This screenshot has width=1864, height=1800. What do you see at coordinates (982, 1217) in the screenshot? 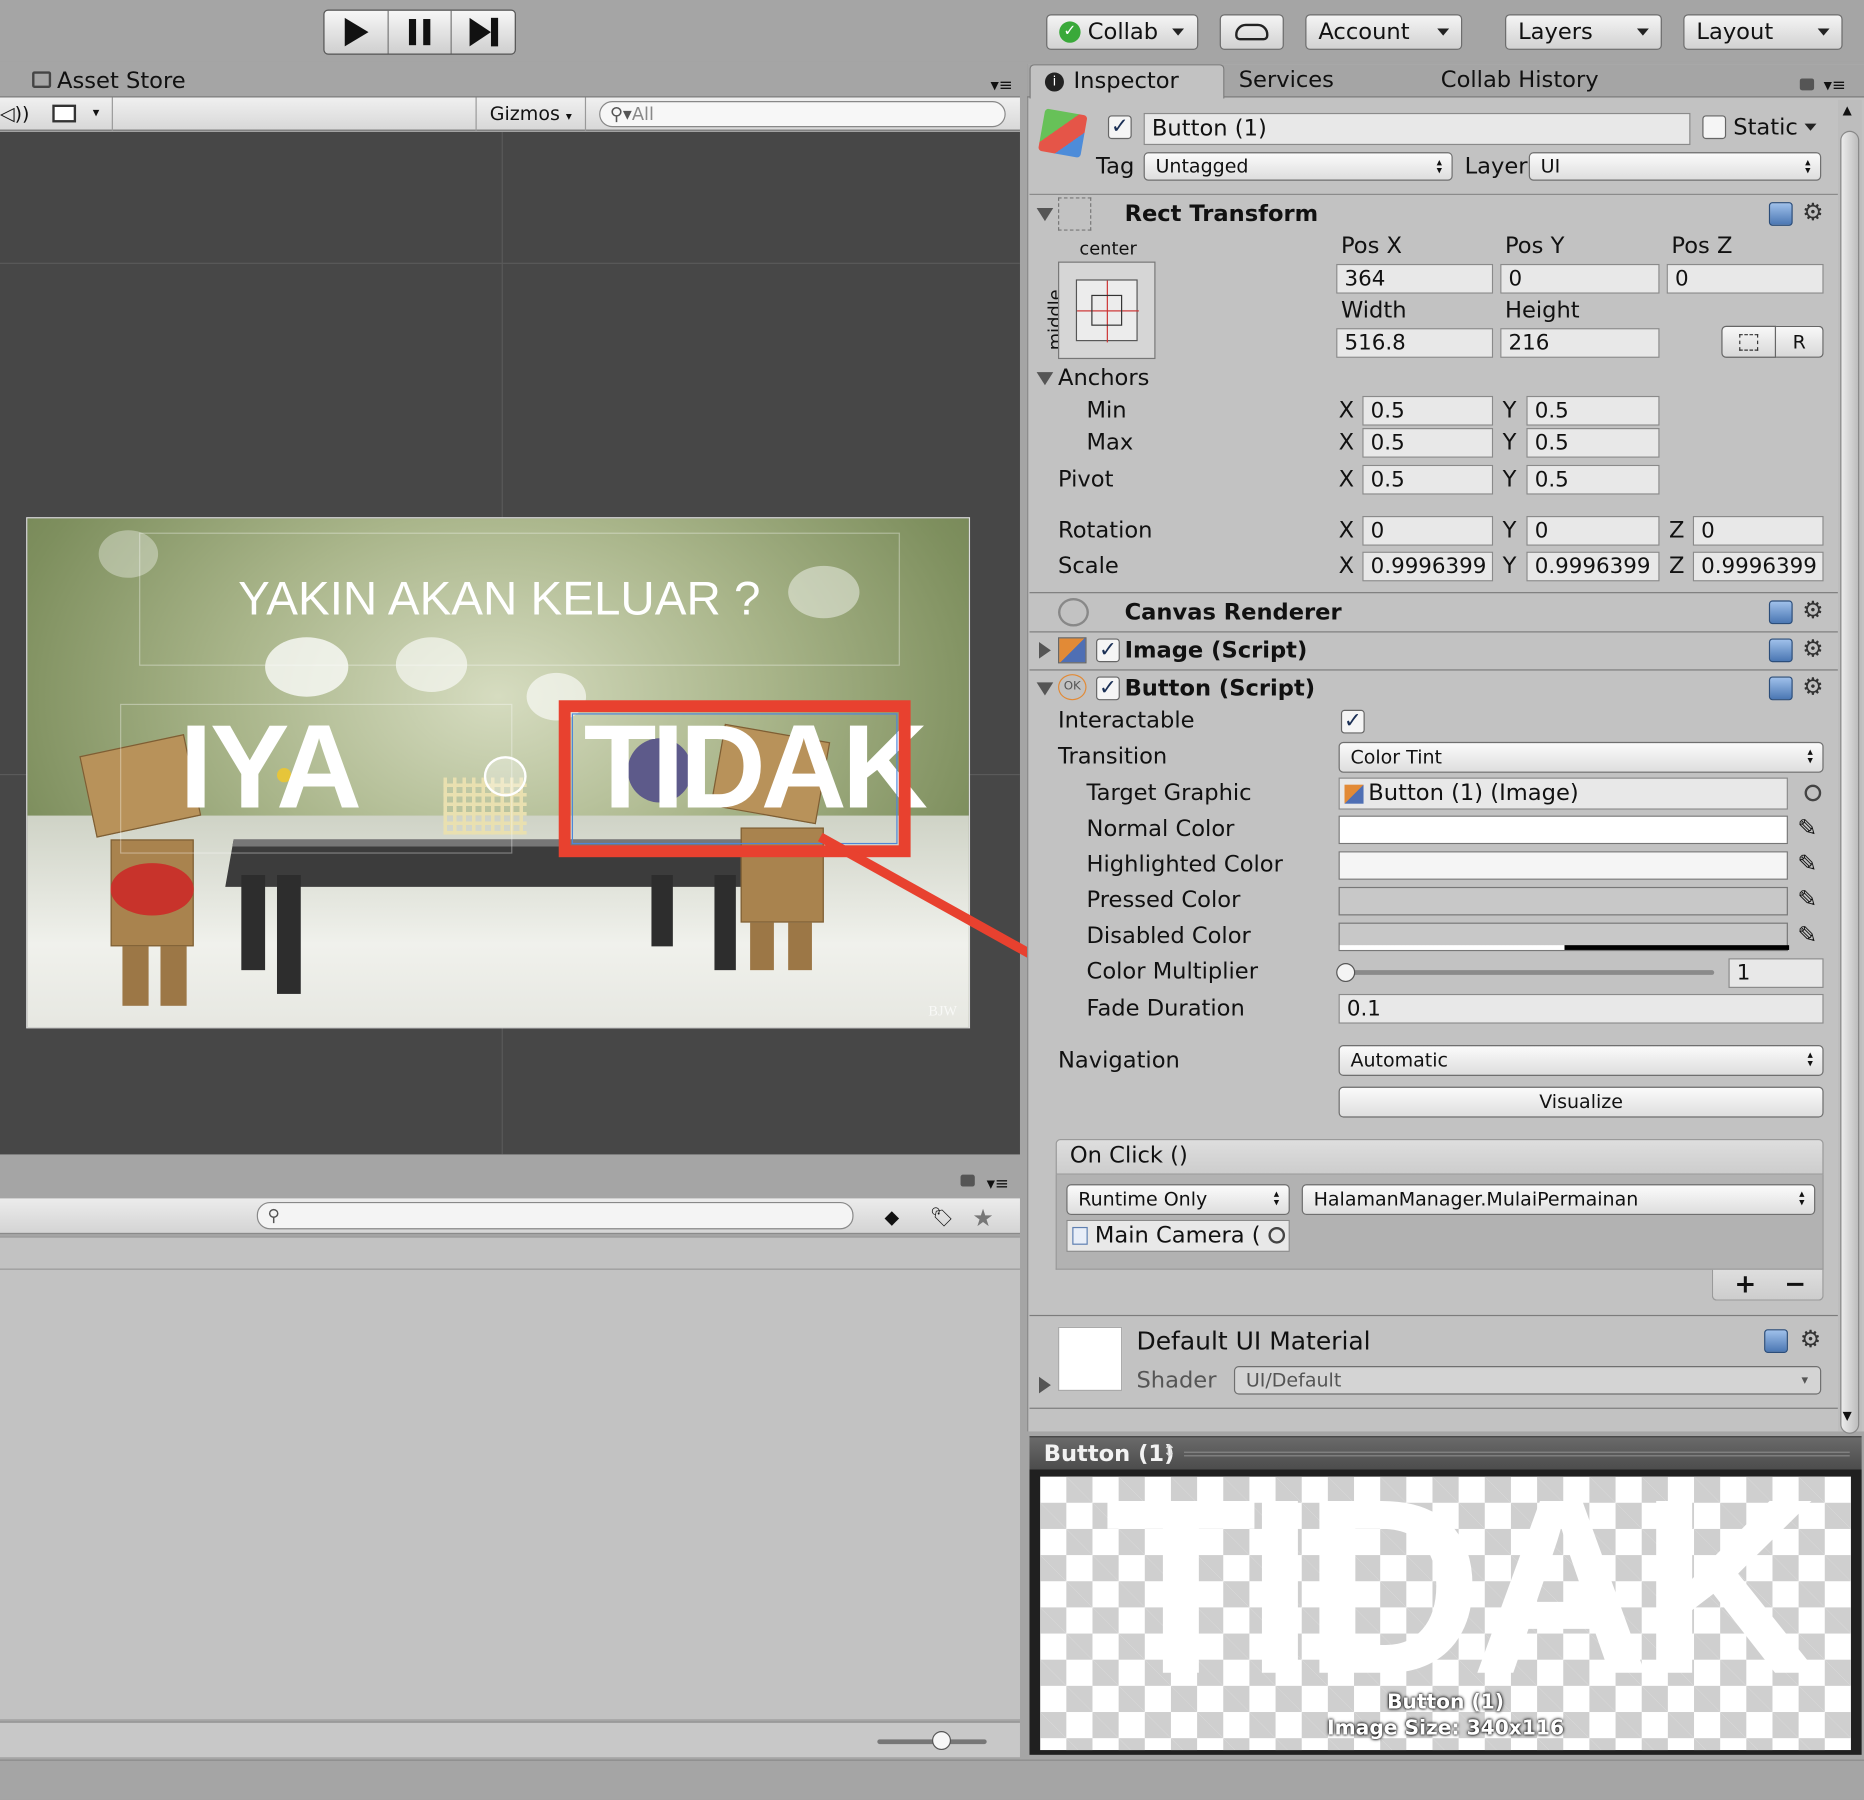
I see `favorites-star-icon: ★` at bounding box center [982, 1217].